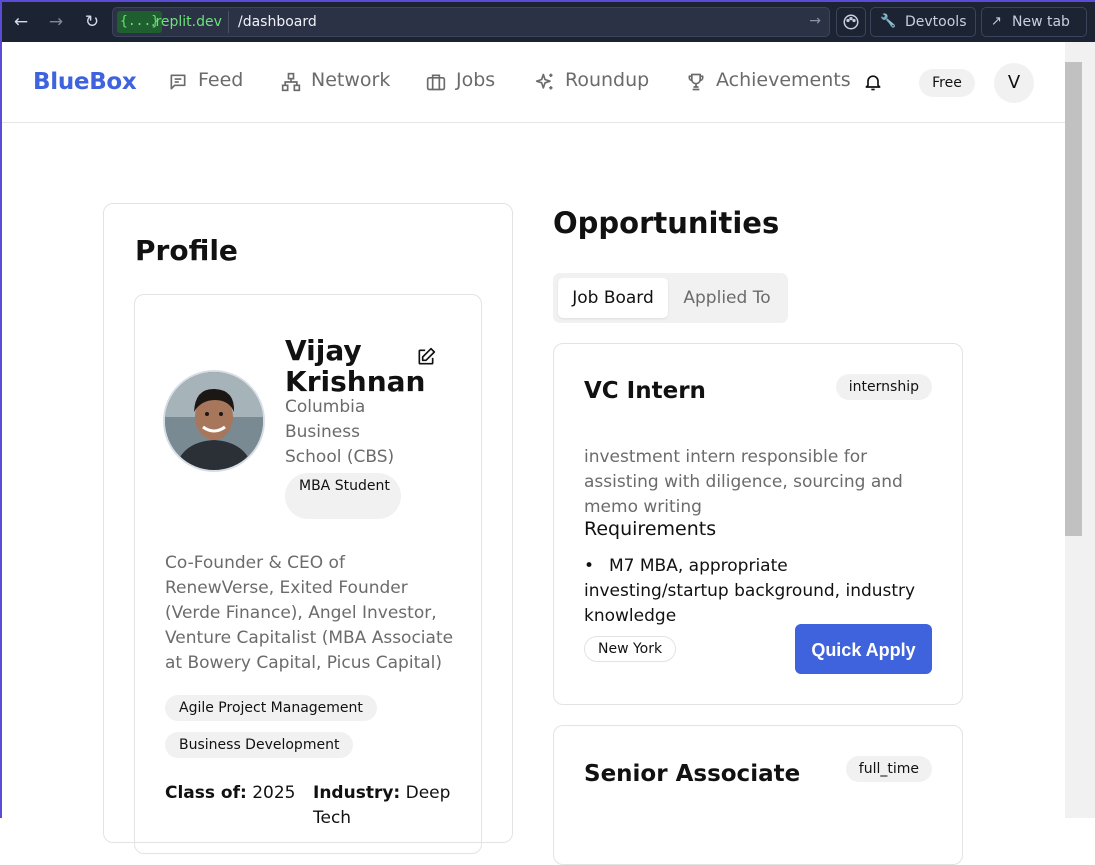  What do you see at coordinates (1041, 22) in the screenshot?
I see `new-tab-label: New tab` at bounding box center [1041, 22].